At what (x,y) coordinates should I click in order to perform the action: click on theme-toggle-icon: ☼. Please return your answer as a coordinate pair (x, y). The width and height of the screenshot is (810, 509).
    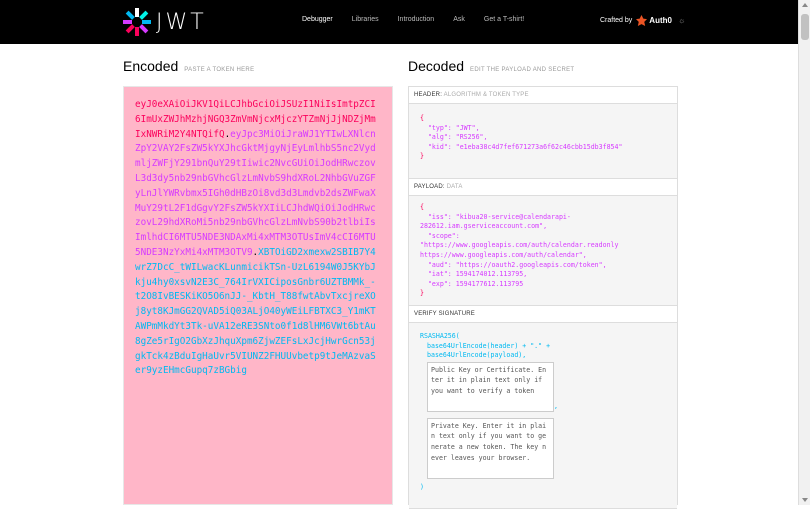
    Looking at the image, I should click on (681, 20).